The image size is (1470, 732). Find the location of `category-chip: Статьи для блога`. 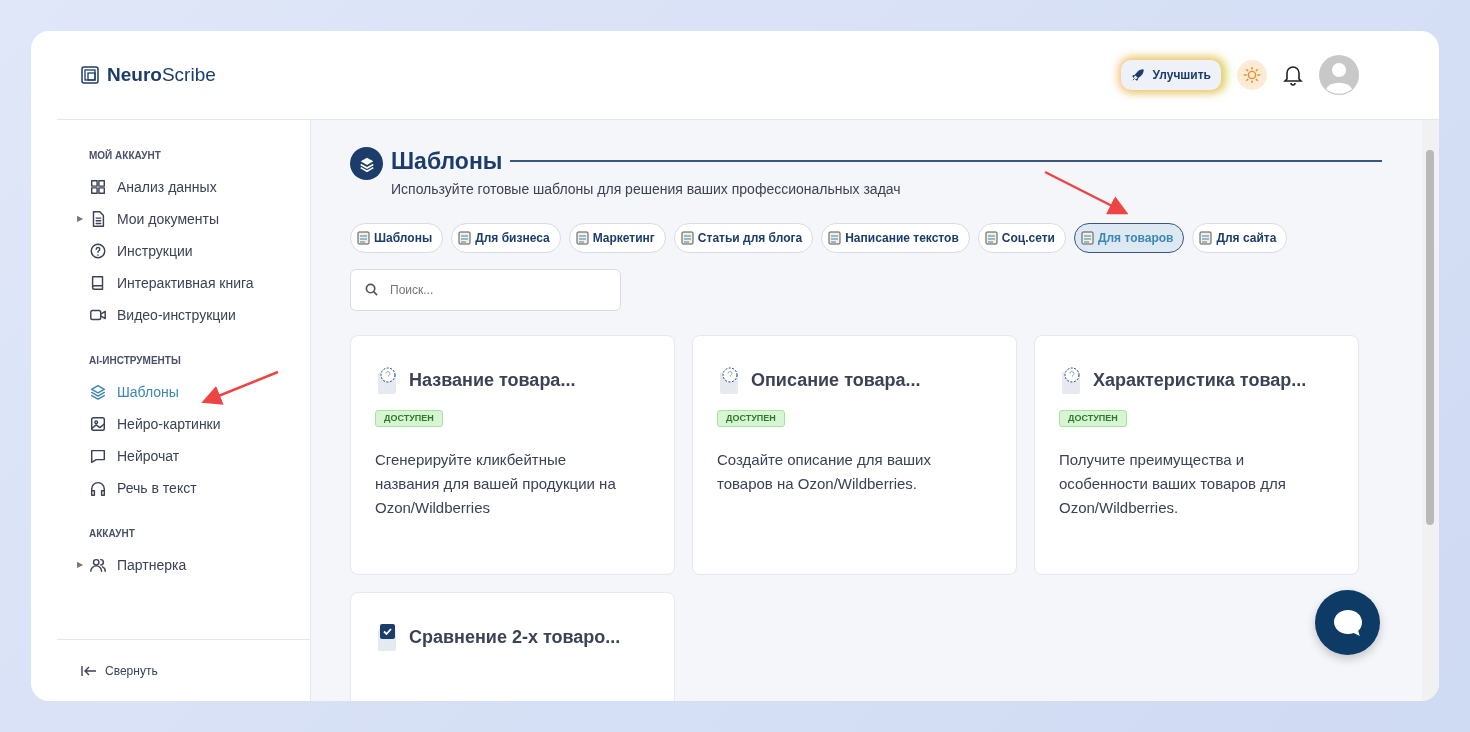

category-chip: Статьи для блога is located at coordinates (743, 237).